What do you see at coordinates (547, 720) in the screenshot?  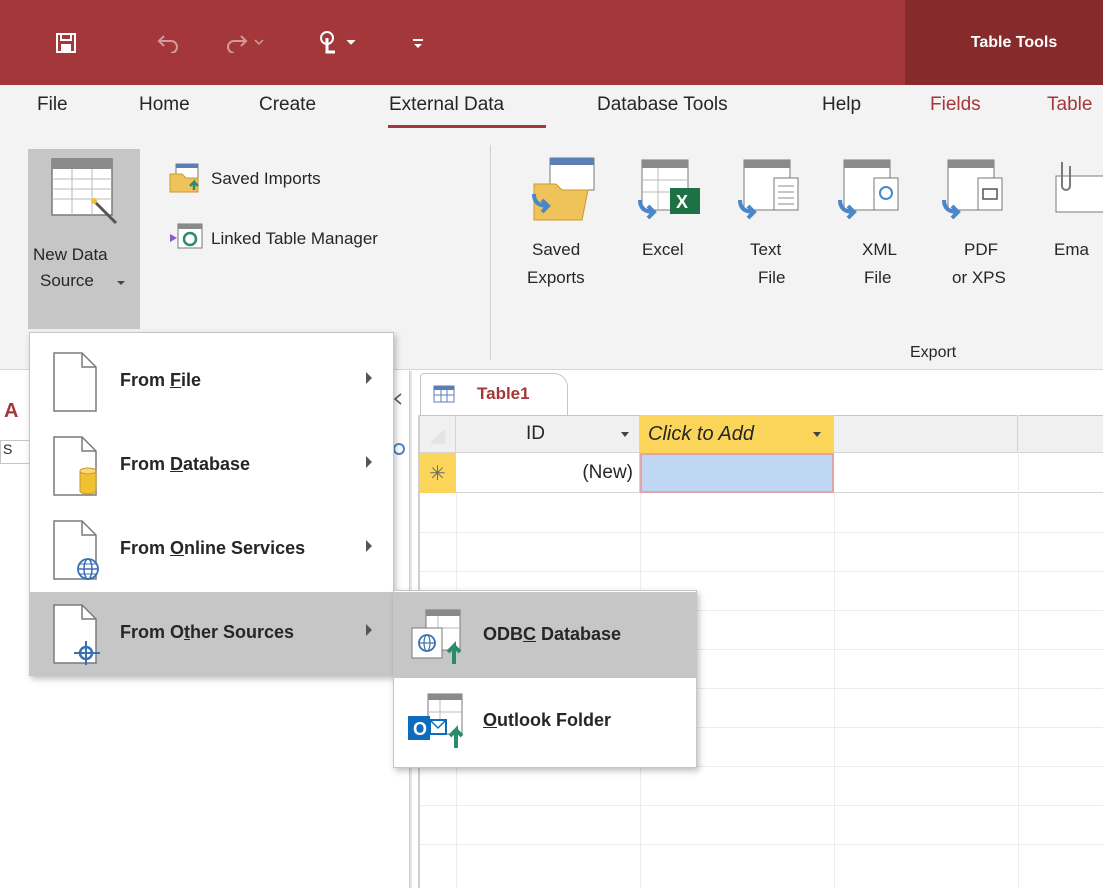 I see `outlook-folder-label: Outlook Folder` at bounding box center [547, 720].